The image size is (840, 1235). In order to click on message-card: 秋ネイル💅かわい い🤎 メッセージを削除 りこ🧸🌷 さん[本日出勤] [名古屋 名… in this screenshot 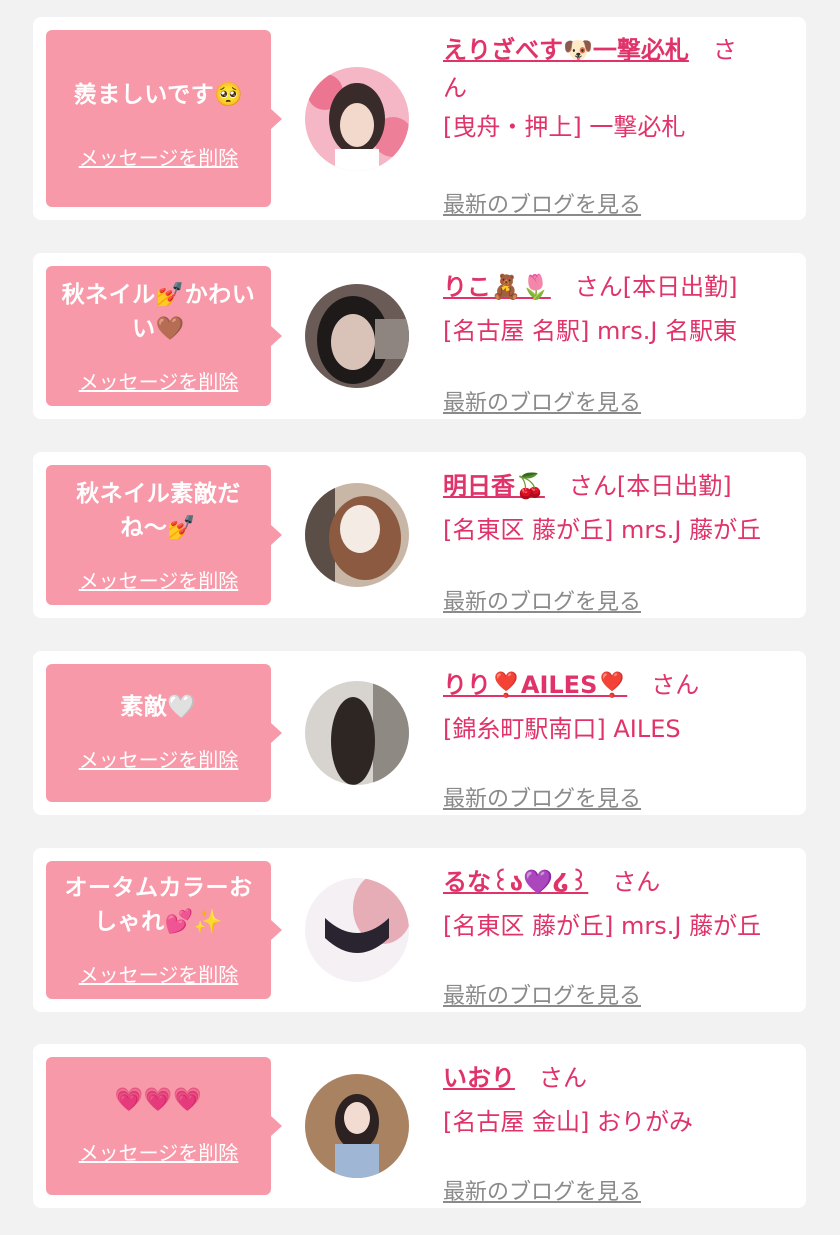, I will do `click(419, 336)`.